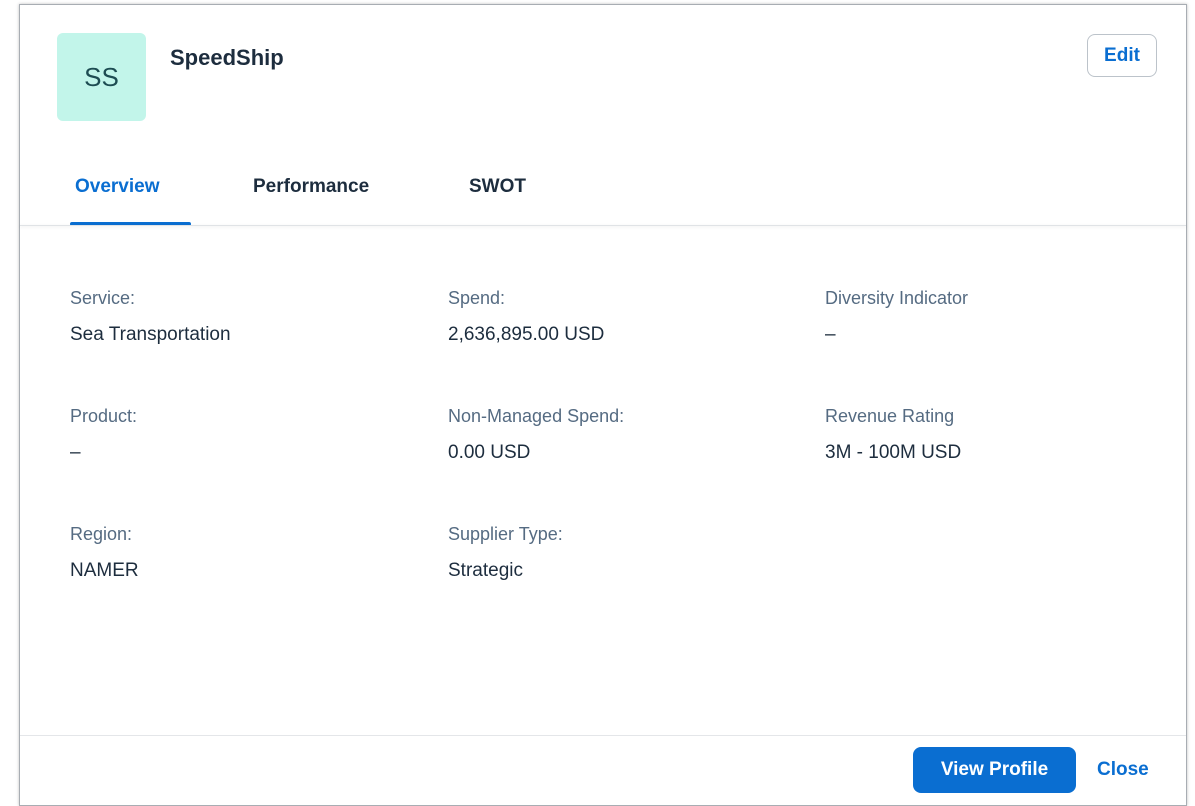 The image size is (1195, 806). I want to click on field-region: Region: NAMER, so click(104, 553).